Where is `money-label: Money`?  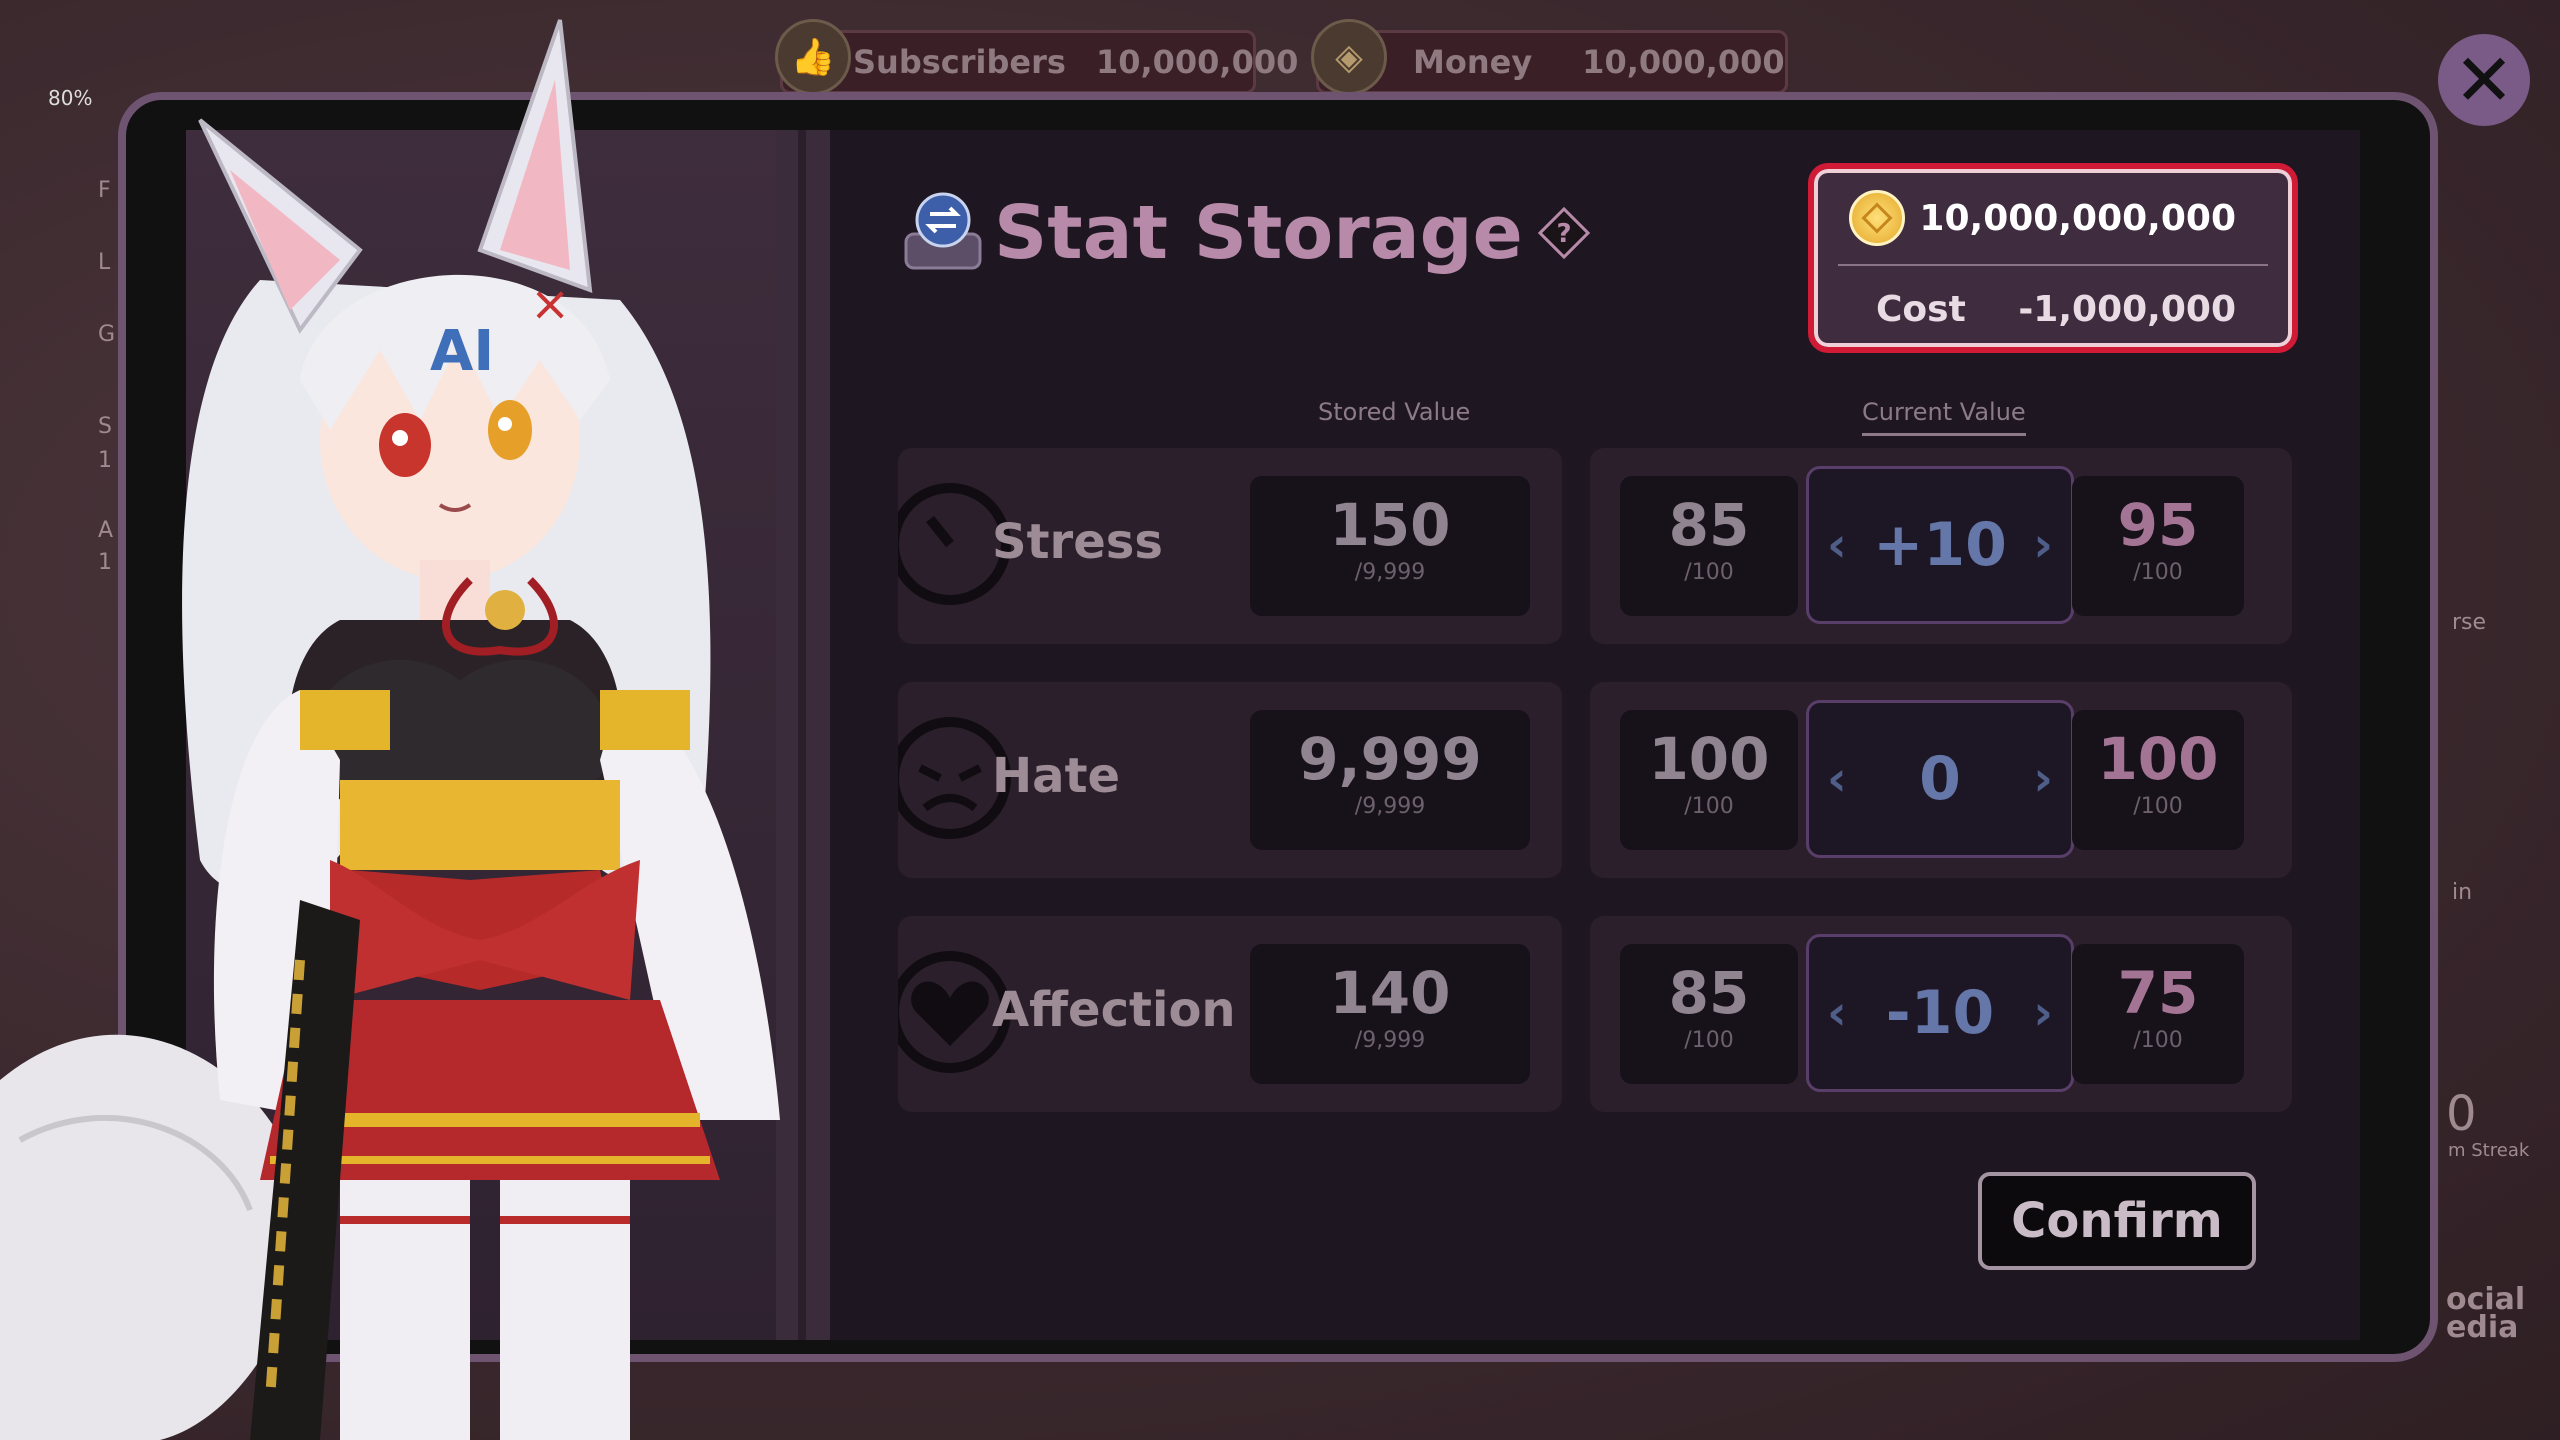
money-label: Money is located at coordinates (1473, 62).